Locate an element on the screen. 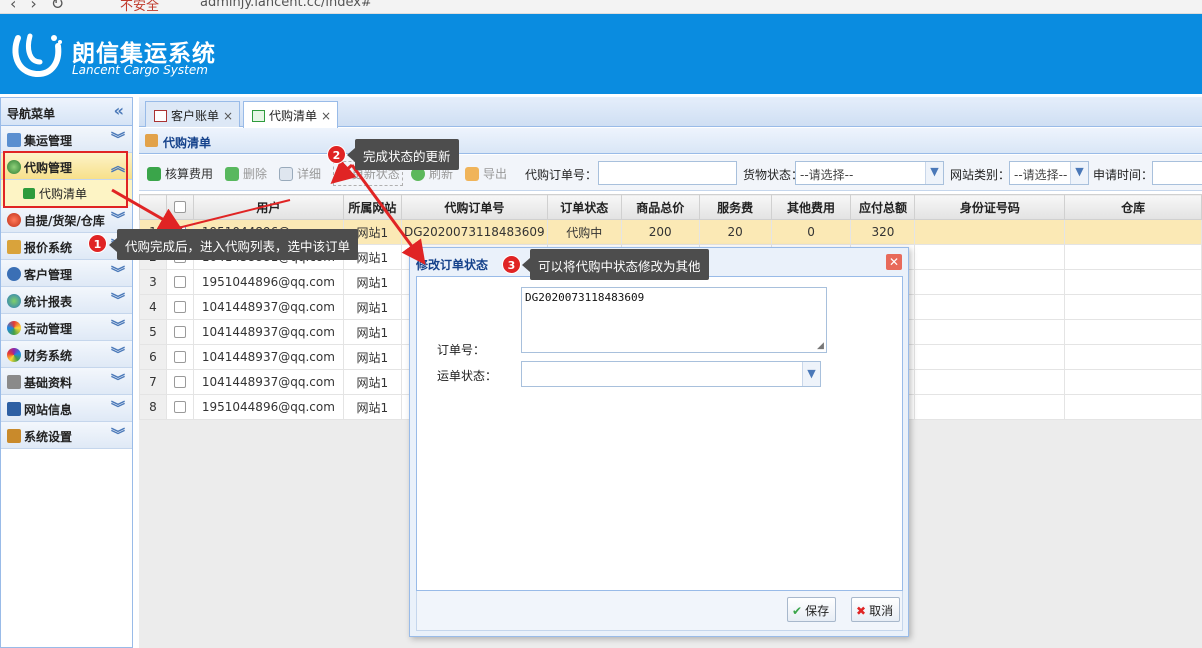 Image resolution: width=1202 pixels, height=648 pixels. sidebar-item-customers: 客户管理 ︾ is located at coordinates (66, 273).